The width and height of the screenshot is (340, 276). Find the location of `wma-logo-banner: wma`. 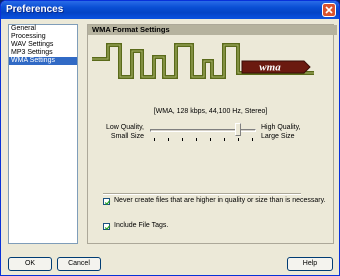

wma-logo-banner: wma is located at coordinates (203, 61).